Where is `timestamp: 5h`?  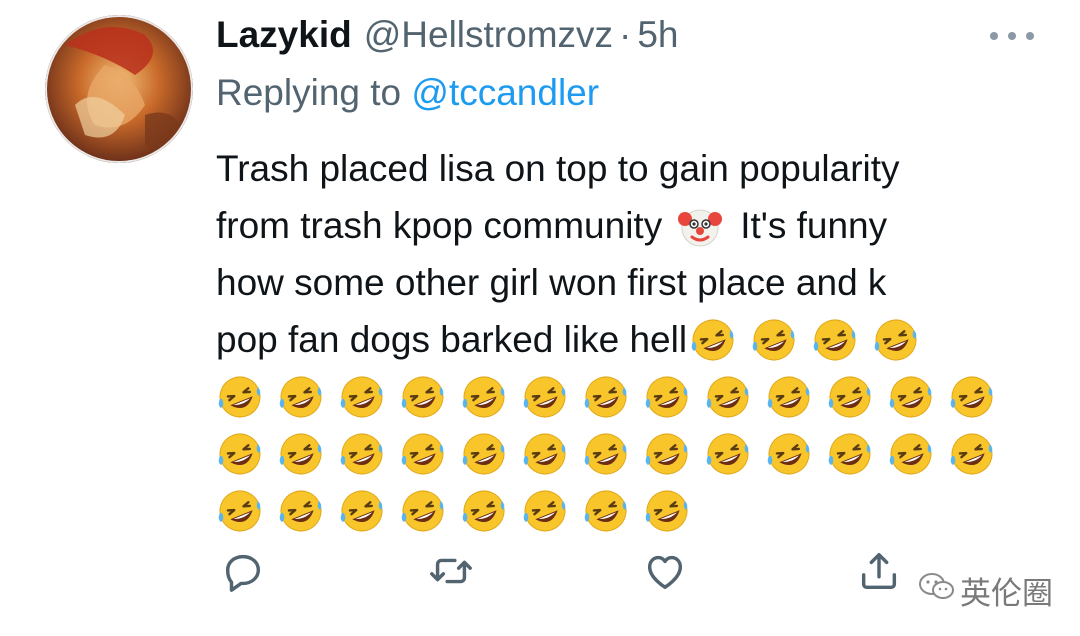
timestamp: 5h is located at coordinates (657, 35).